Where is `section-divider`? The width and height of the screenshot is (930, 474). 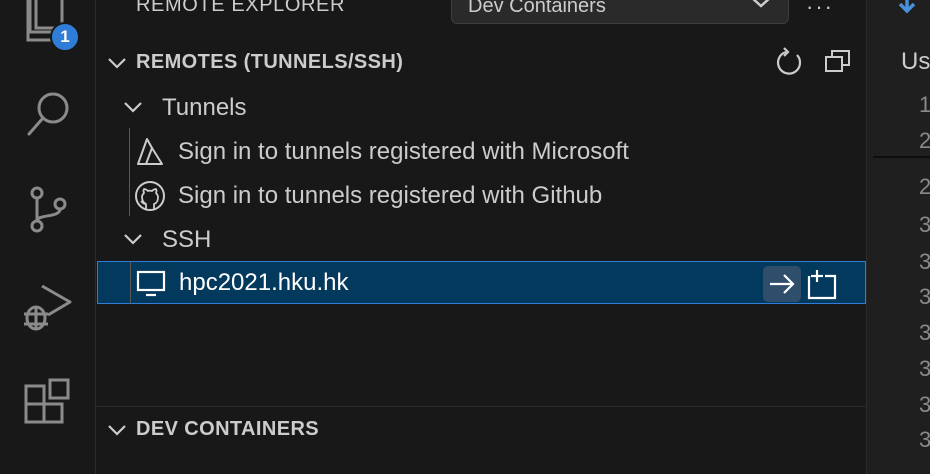 section-divider is located at coordinates (481, 406).